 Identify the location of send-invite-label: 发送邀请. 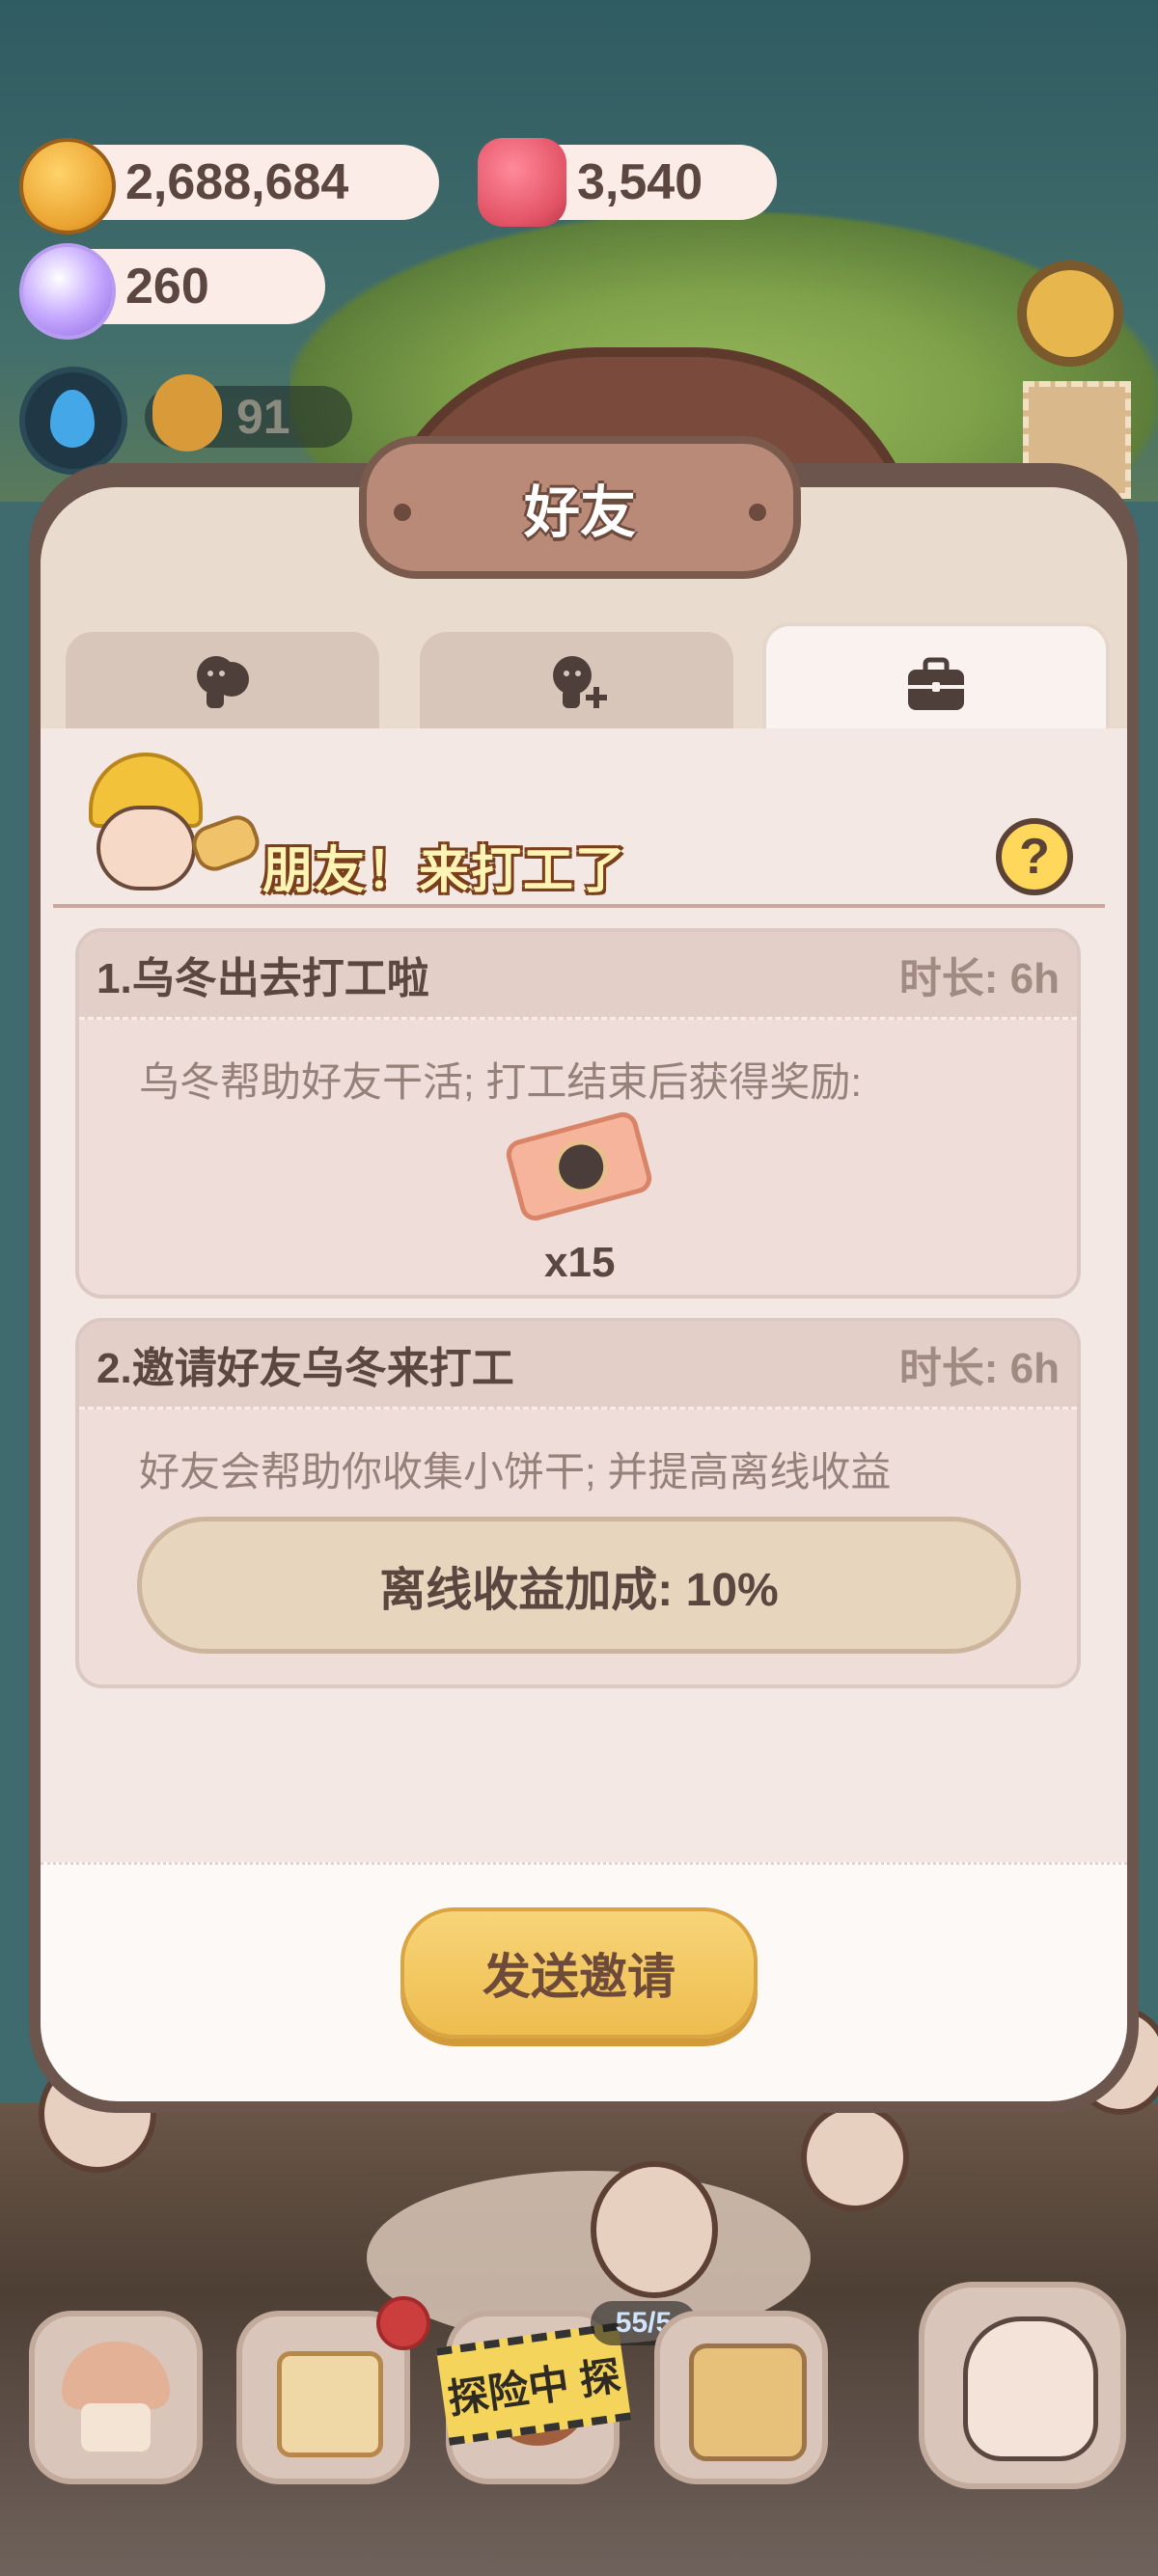
(579, 1977).